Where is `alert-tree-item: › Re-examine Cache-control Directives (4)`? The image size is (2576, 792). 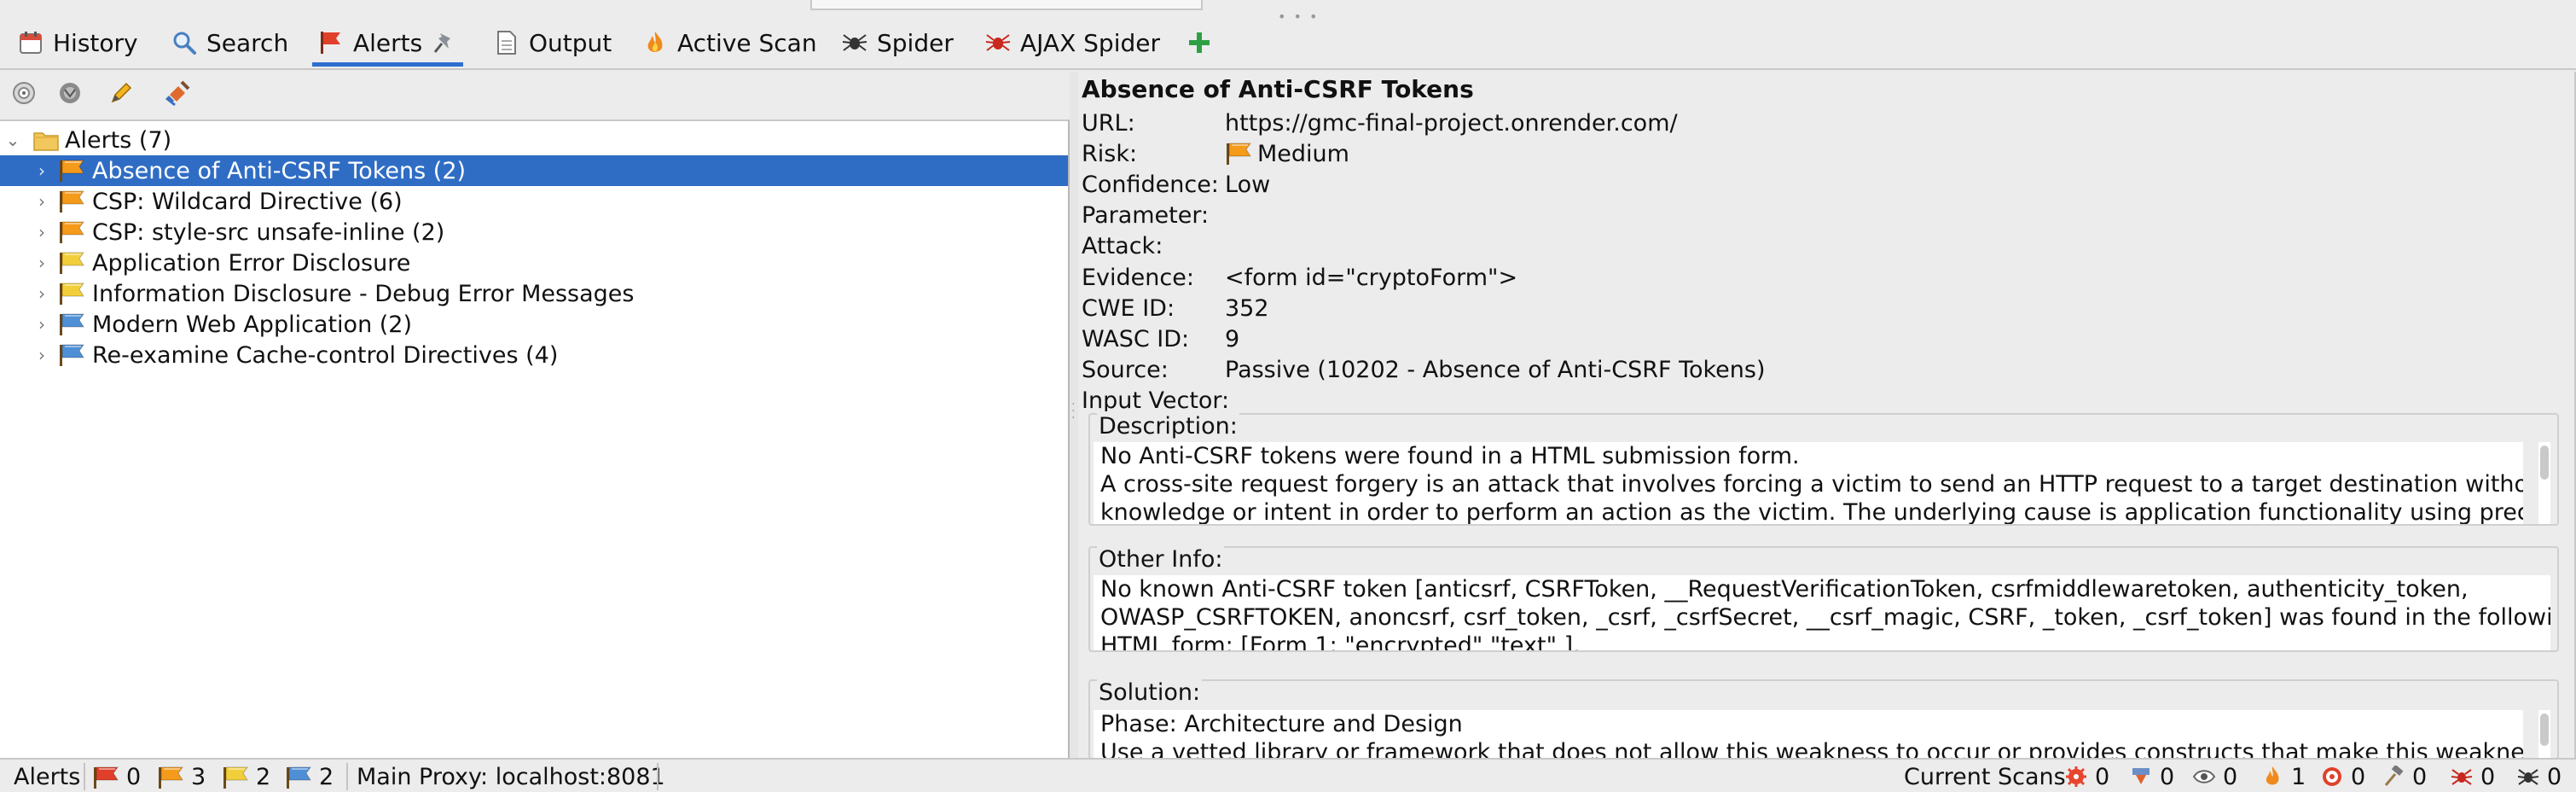
alert-tree-item: › Re-examine Cache-control Directives (4) is located at coordinates (534, 355).